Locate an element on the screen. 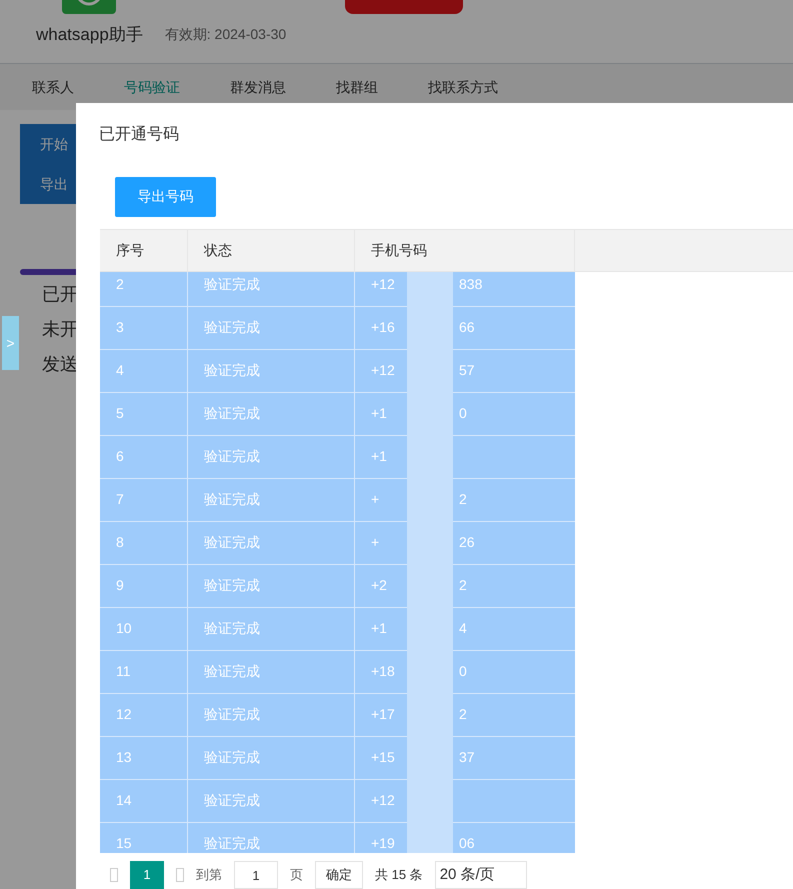 The image size is (793, 889). phone-prefix: +17 is located at coordinates (383, 714).